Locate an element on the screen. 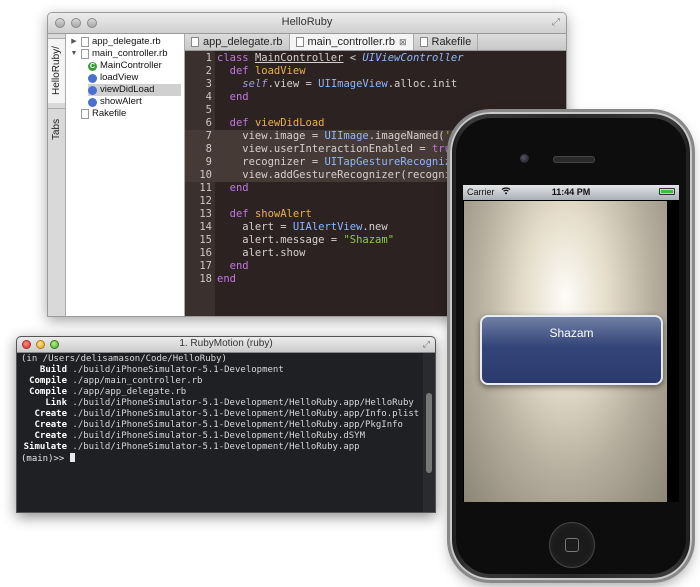 The height and width of the screenshot is (587, 700). terminal-line: Compile ./app/main_controller.rb is located at coordinates (109, 381).